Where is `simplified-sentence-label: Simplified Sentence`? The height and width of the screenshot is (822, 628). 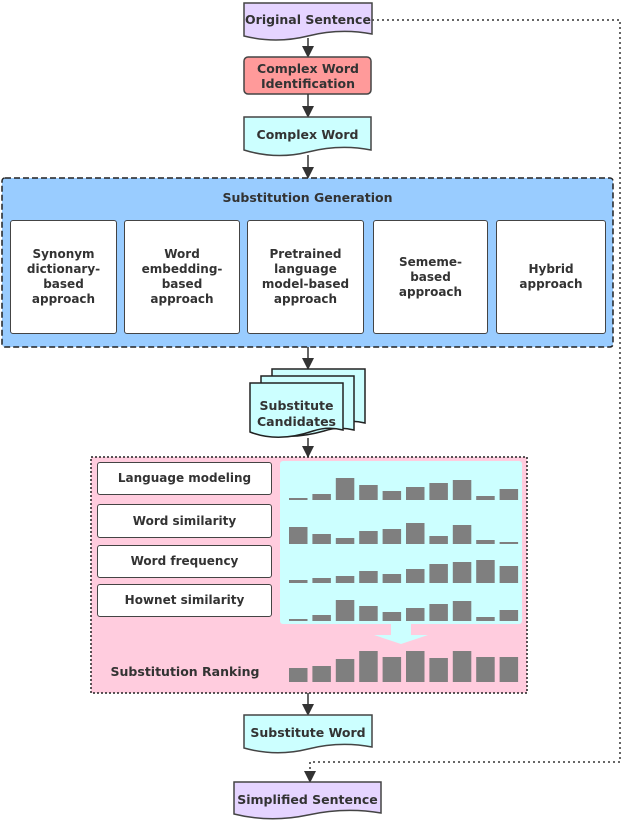 simplified-sentence-label: Simplified Sentence is located at coordinates (307, 799).